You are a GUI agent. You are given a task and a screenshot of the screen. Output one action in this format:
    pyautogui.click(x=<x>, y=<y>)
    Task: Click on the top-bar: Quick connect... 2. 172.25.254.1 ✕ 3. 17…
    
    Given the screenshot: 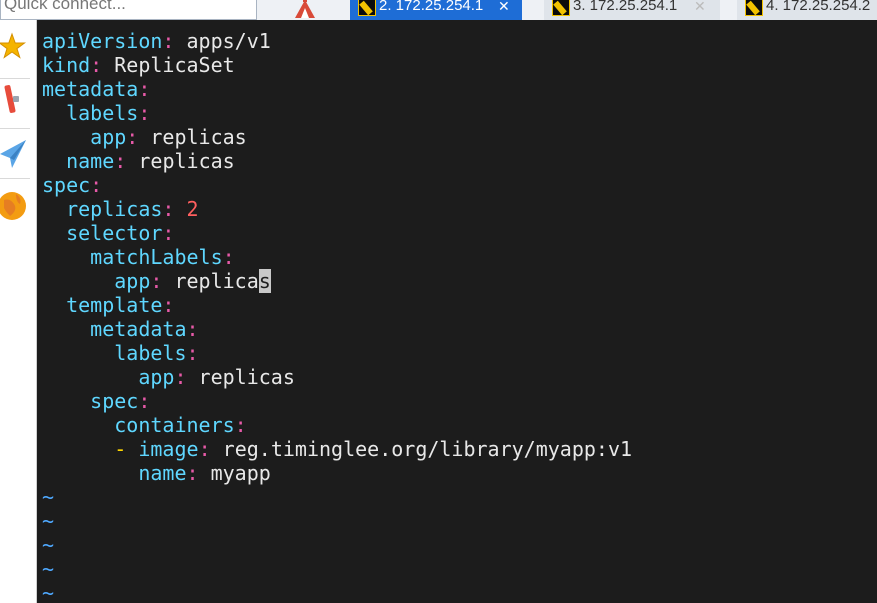 What is the action you would take?
    pyautogui.click(x=438, y=10)
    